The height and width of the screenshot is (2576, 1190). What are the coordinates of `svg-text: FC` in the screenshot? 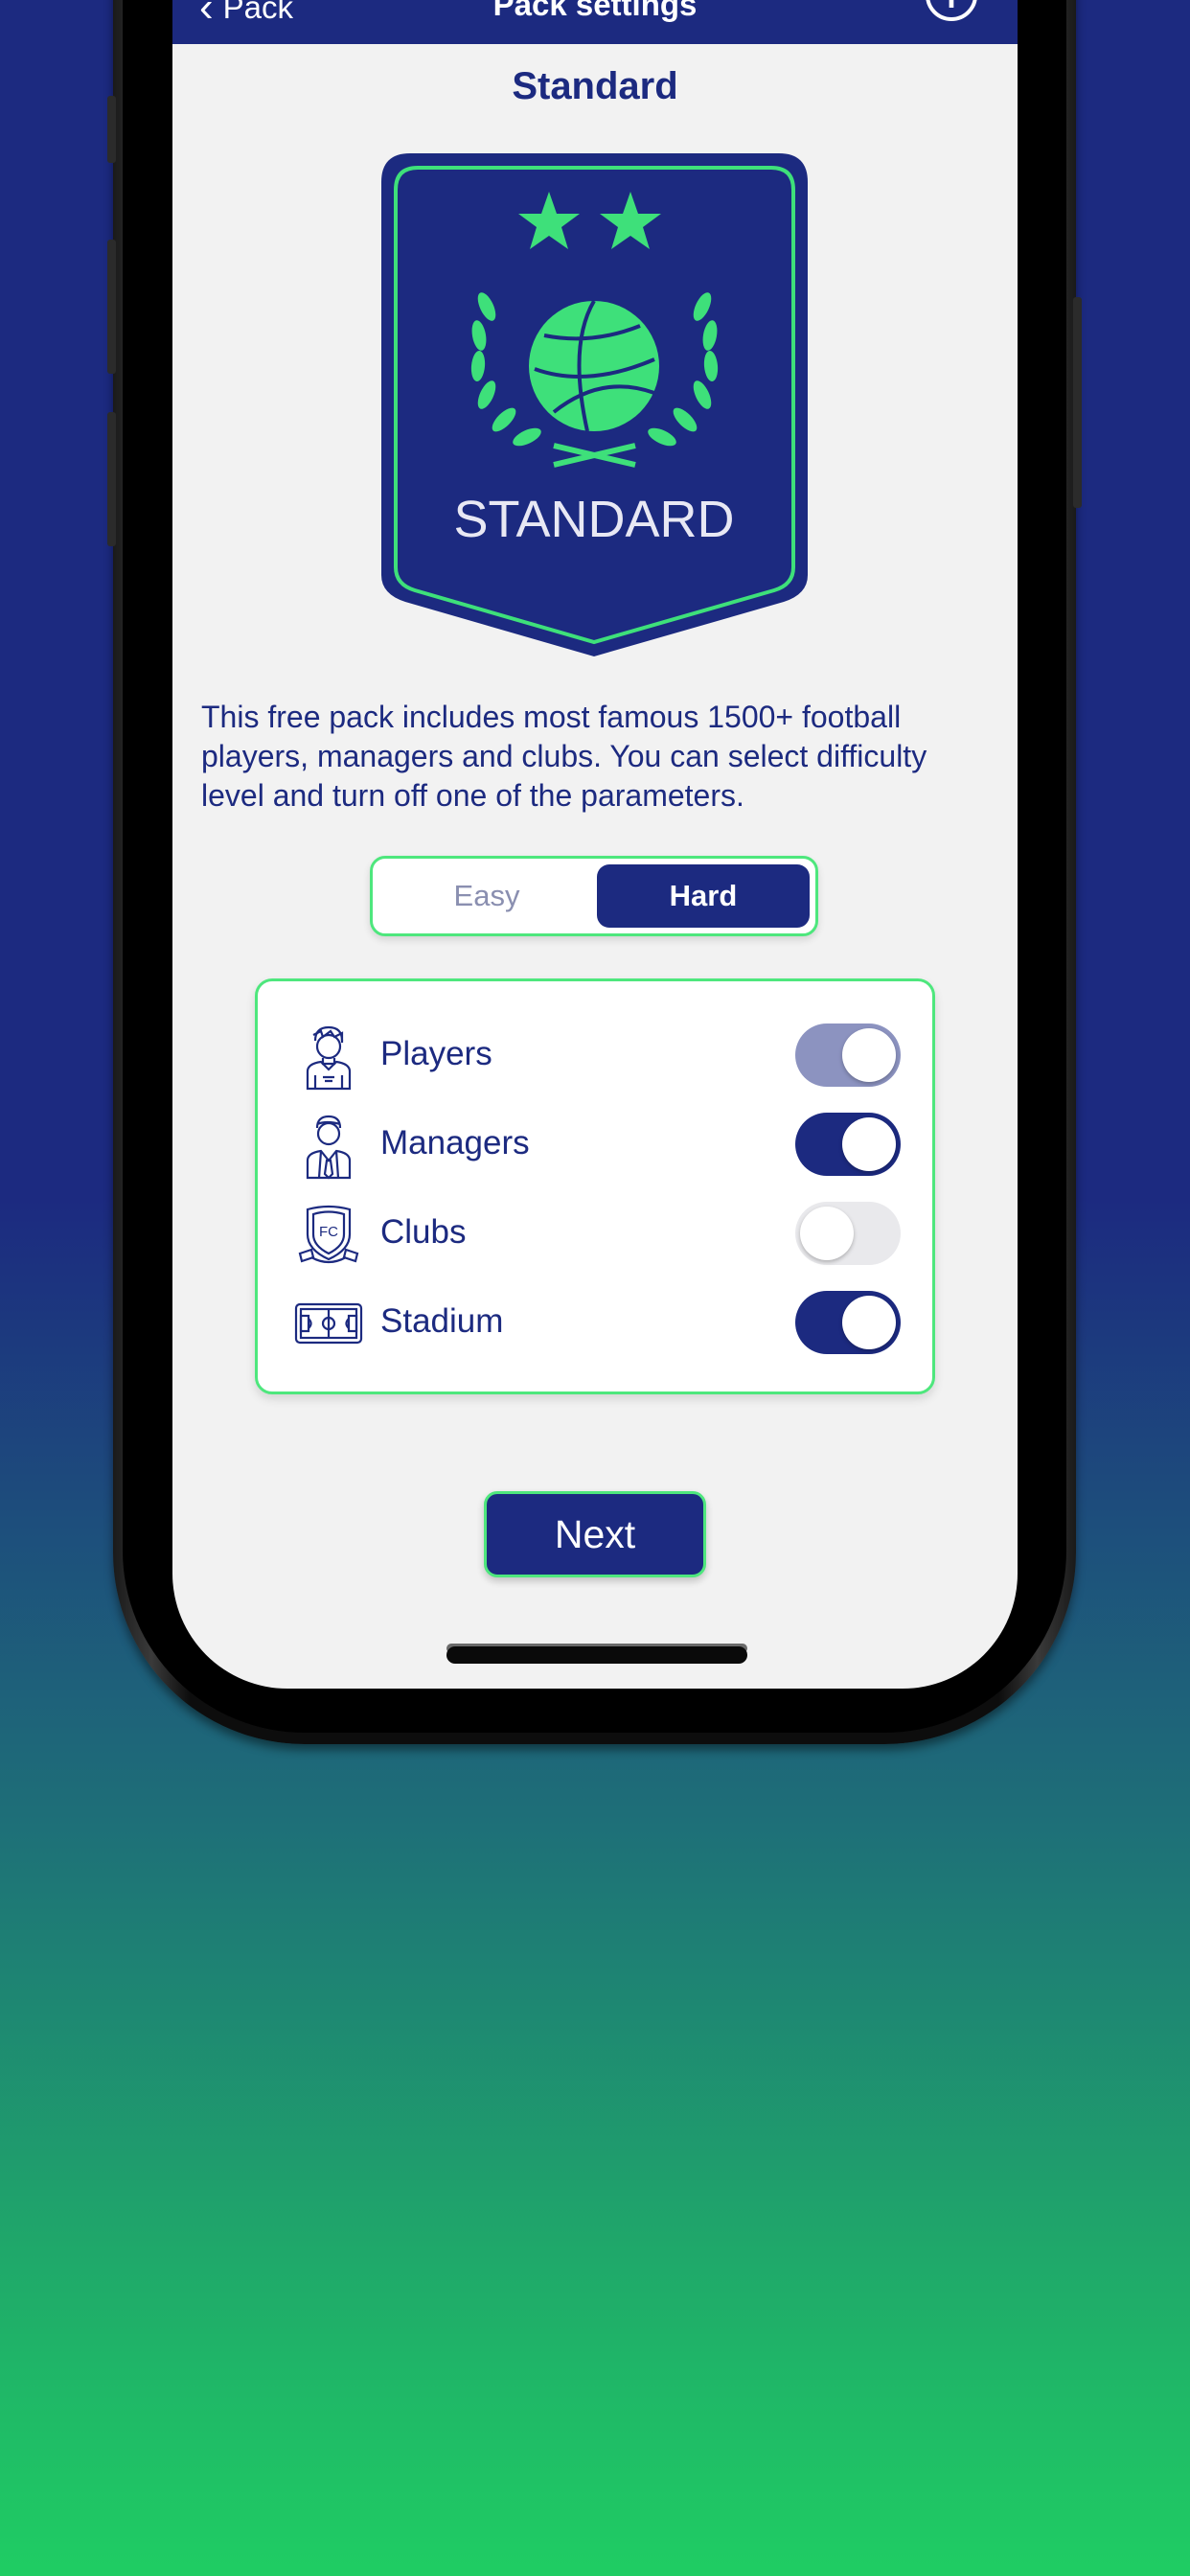 It's located at (328, 1232).